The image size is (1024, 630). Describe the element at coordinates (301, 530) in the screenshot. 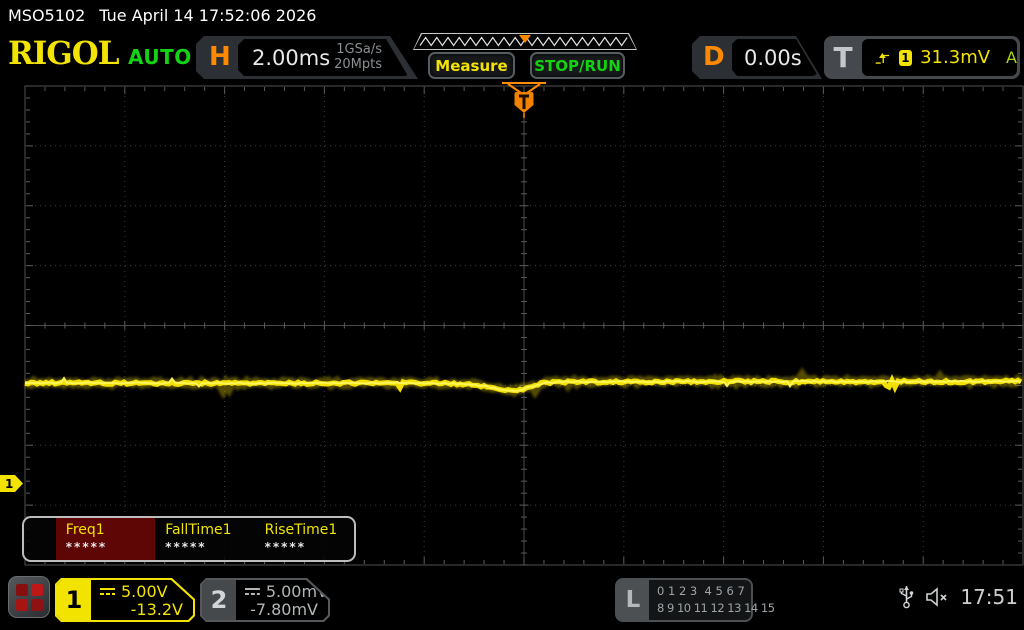

I see `measurement-name: RiseTime1` at that location.